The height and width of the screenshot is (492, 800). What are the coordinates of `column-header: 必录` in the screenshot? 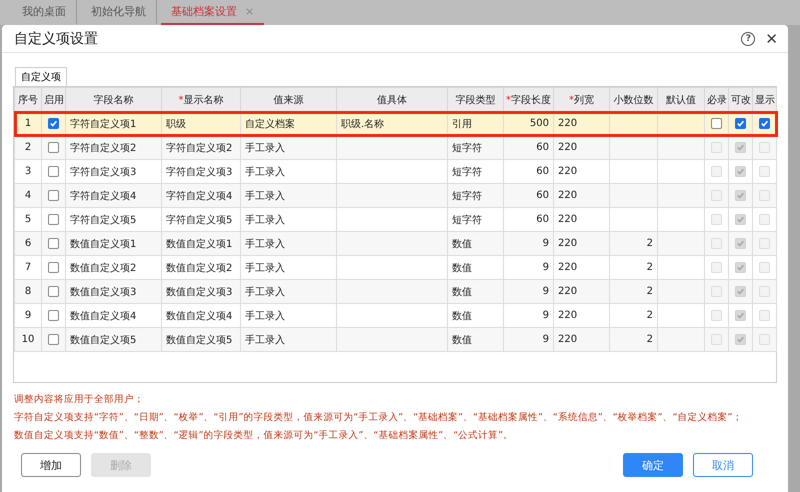 It's located at (716, 100).